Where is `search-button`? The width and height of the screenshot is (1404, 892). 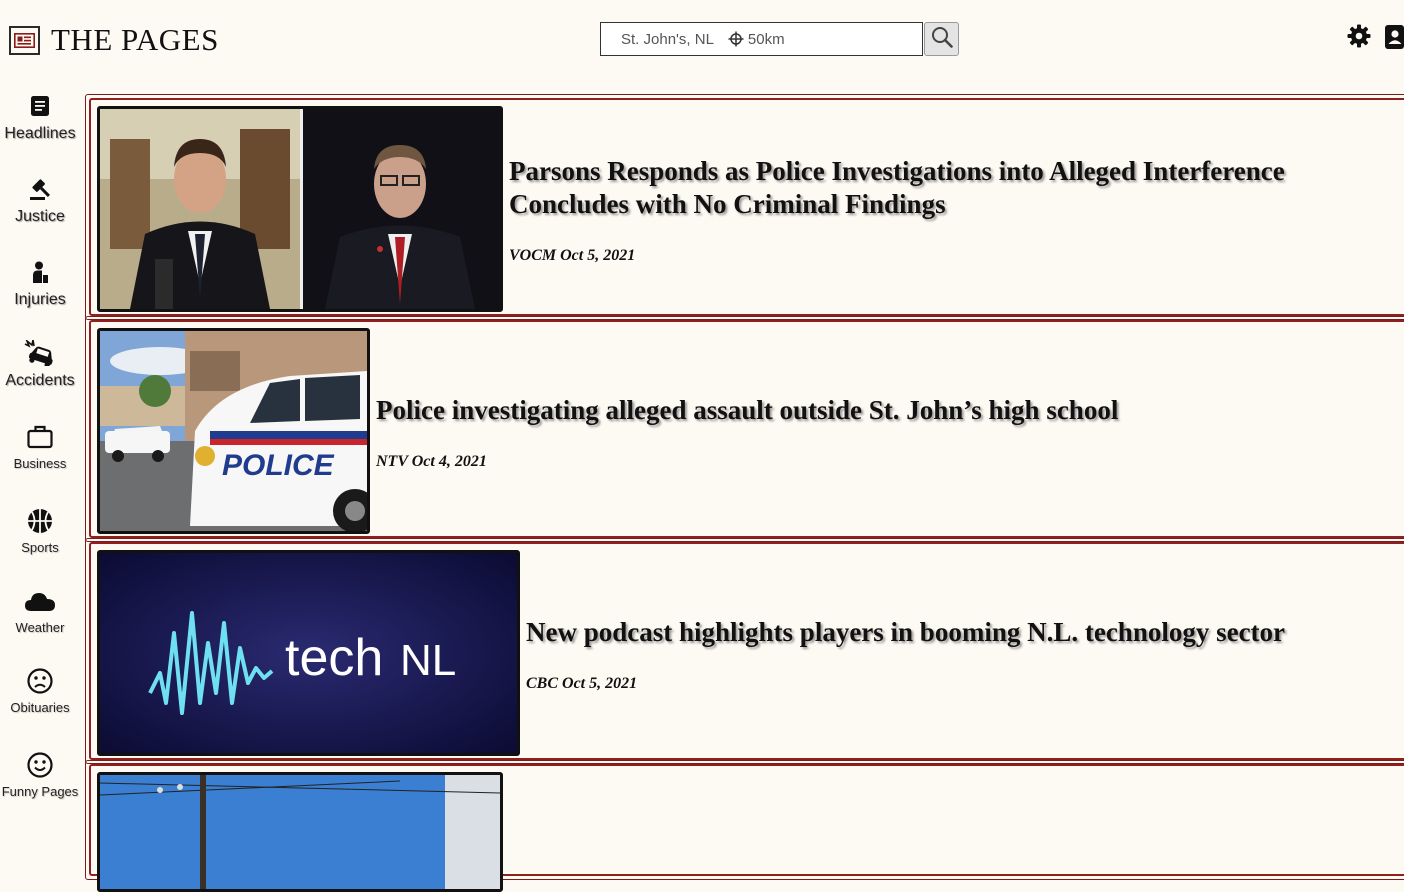 search-button is located at coordinates (941, 39).